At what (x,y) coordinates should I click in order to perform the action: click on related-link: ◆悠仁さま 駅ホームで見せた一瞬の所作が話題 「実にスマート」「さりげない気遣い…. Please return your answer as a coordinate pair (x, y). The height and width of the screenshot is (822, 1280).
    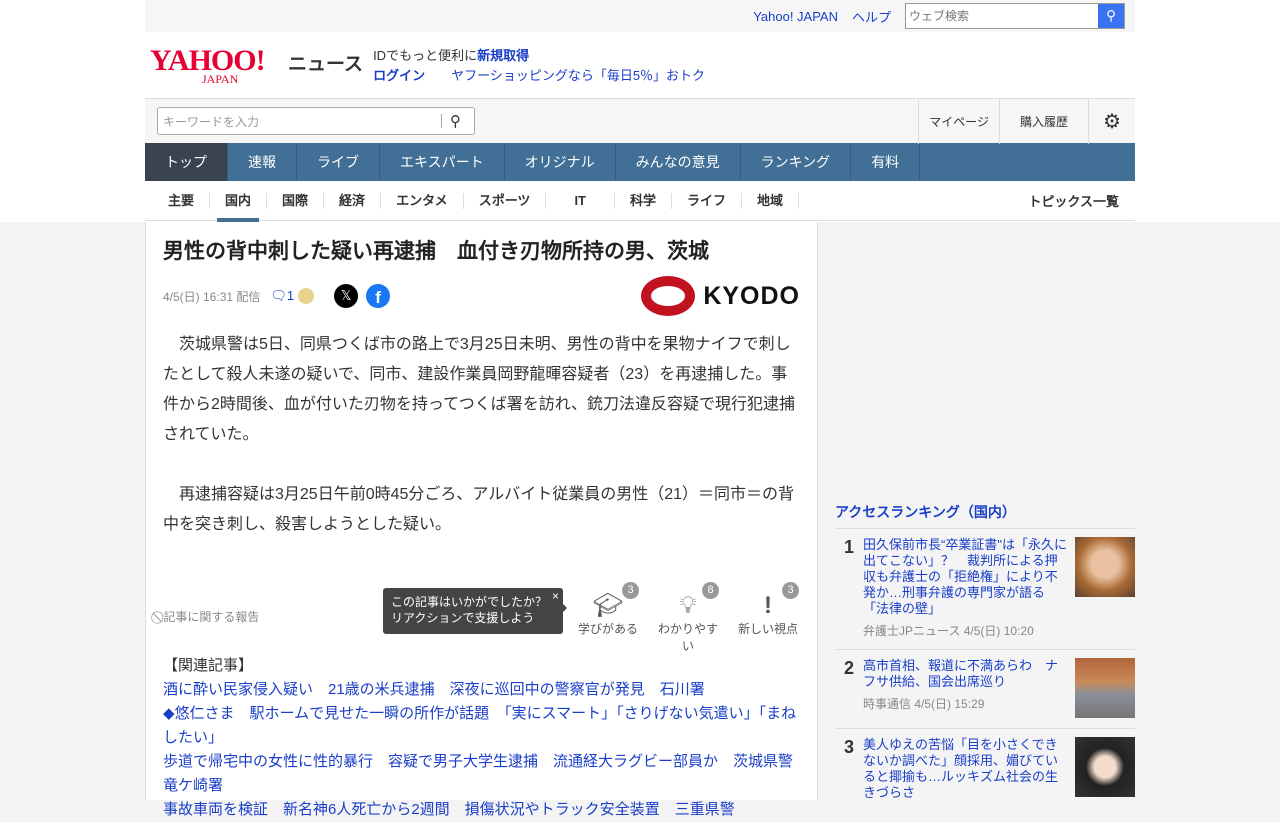
    Looking at the image, I should click on (481, 726).